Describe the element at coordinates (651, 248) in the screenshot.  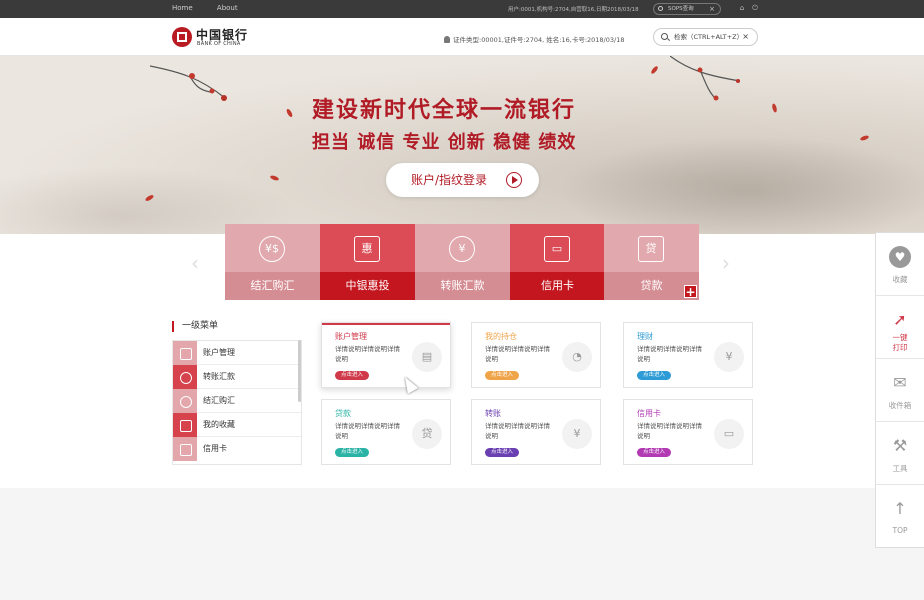
I see `tile-top: 贷` at that location.